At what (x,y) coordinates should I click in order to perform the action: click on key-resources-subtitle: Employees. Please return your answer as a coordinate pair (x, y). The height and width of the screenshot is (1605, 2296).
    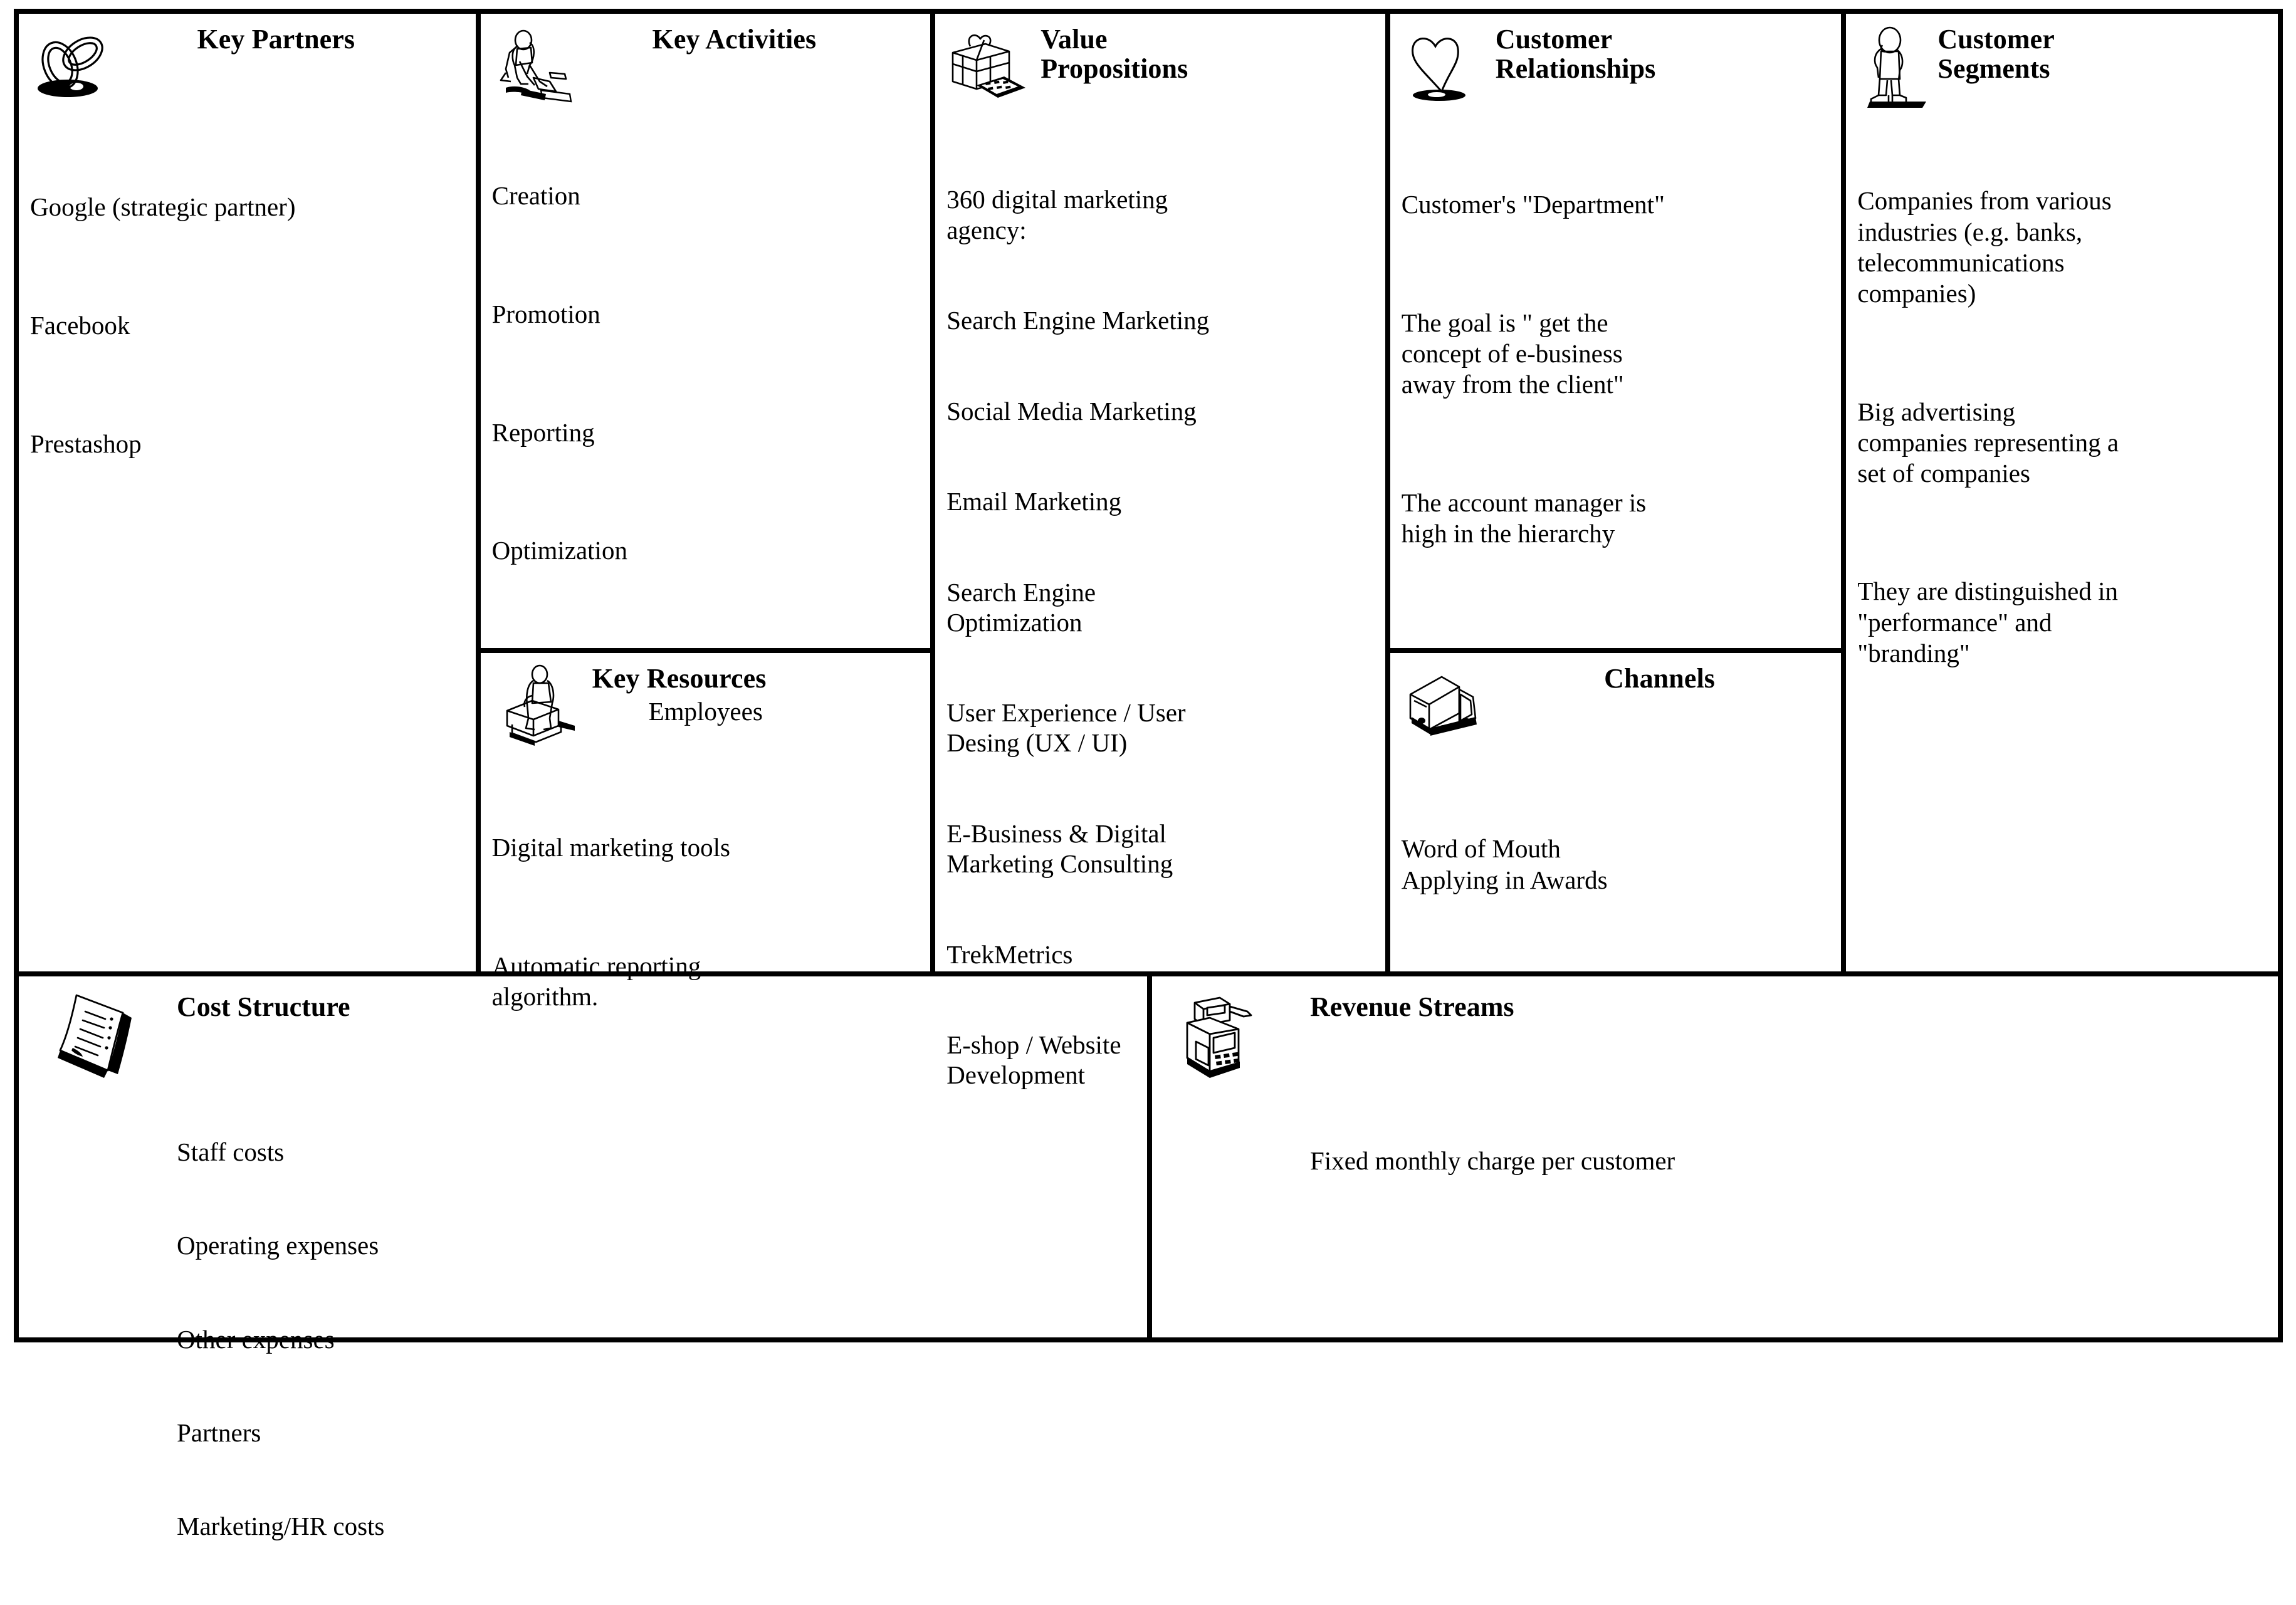
    Looking at the image, I should click on (705, 711).